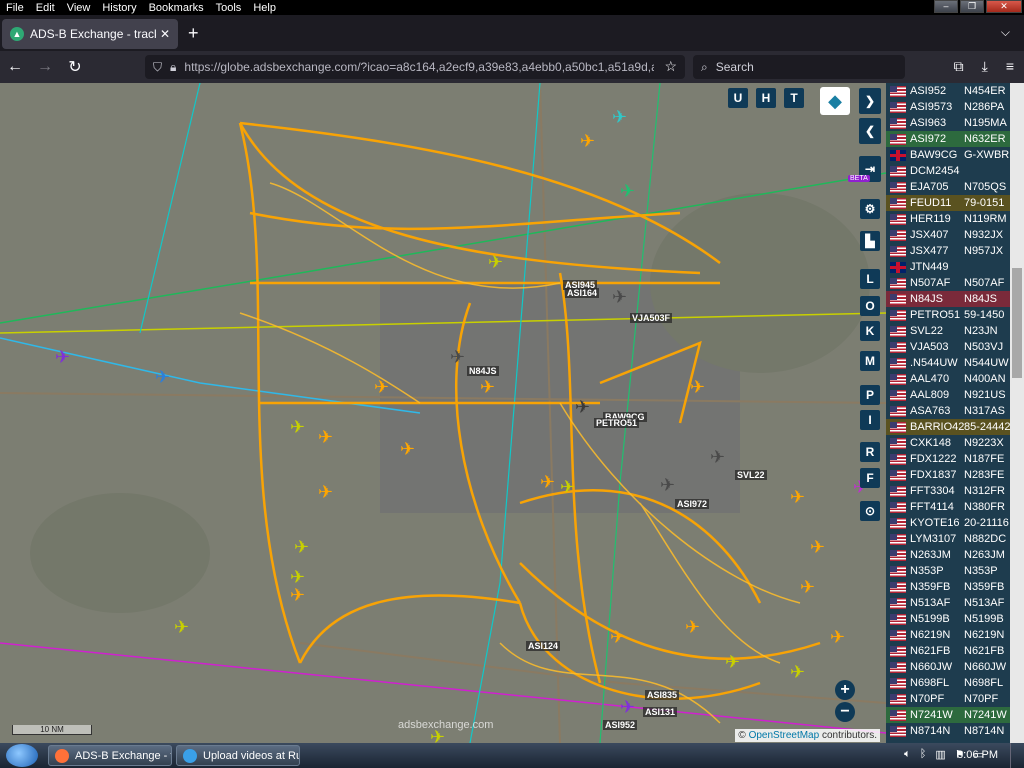 The height and width of the screenshot is (768, 1024). What do you see at coordinates (165, 34) in the screenshot?
I see `tab-close-icon: ✕` at bounding box center [165, 34].